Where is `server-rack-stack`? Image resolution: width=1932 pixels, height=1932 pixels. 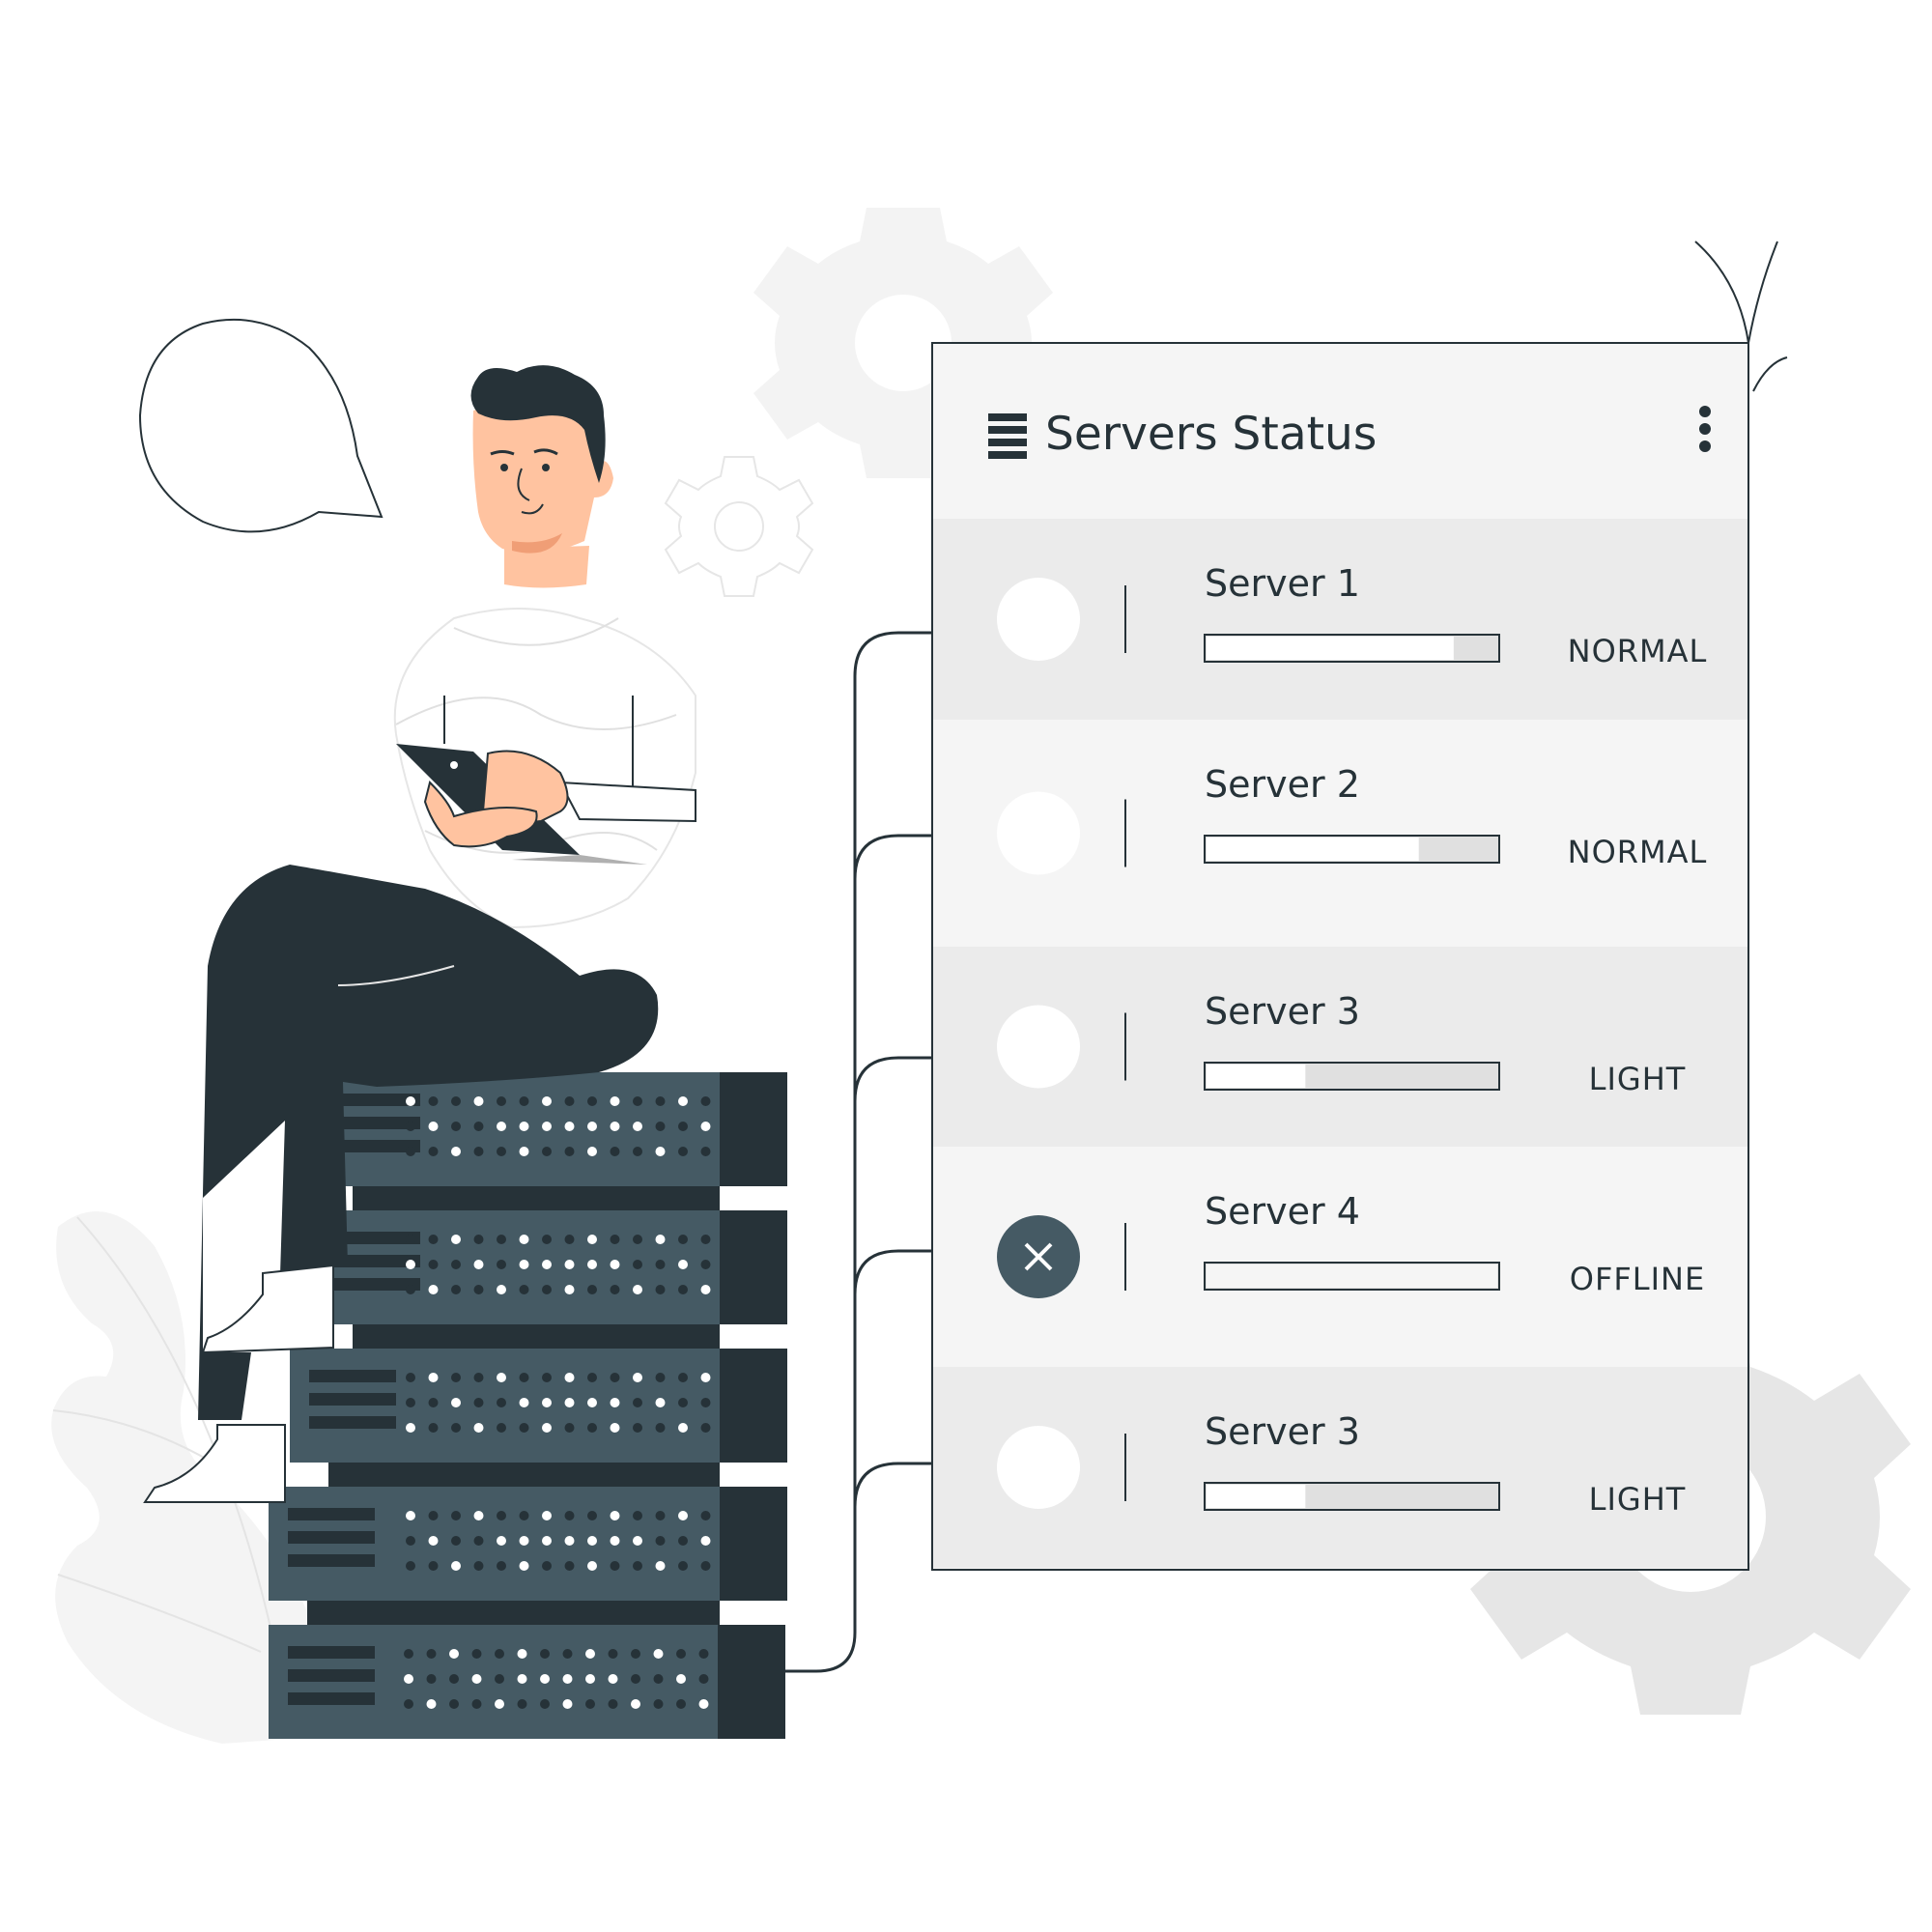
server-rack-stack is located at coordinates (528, 1405).